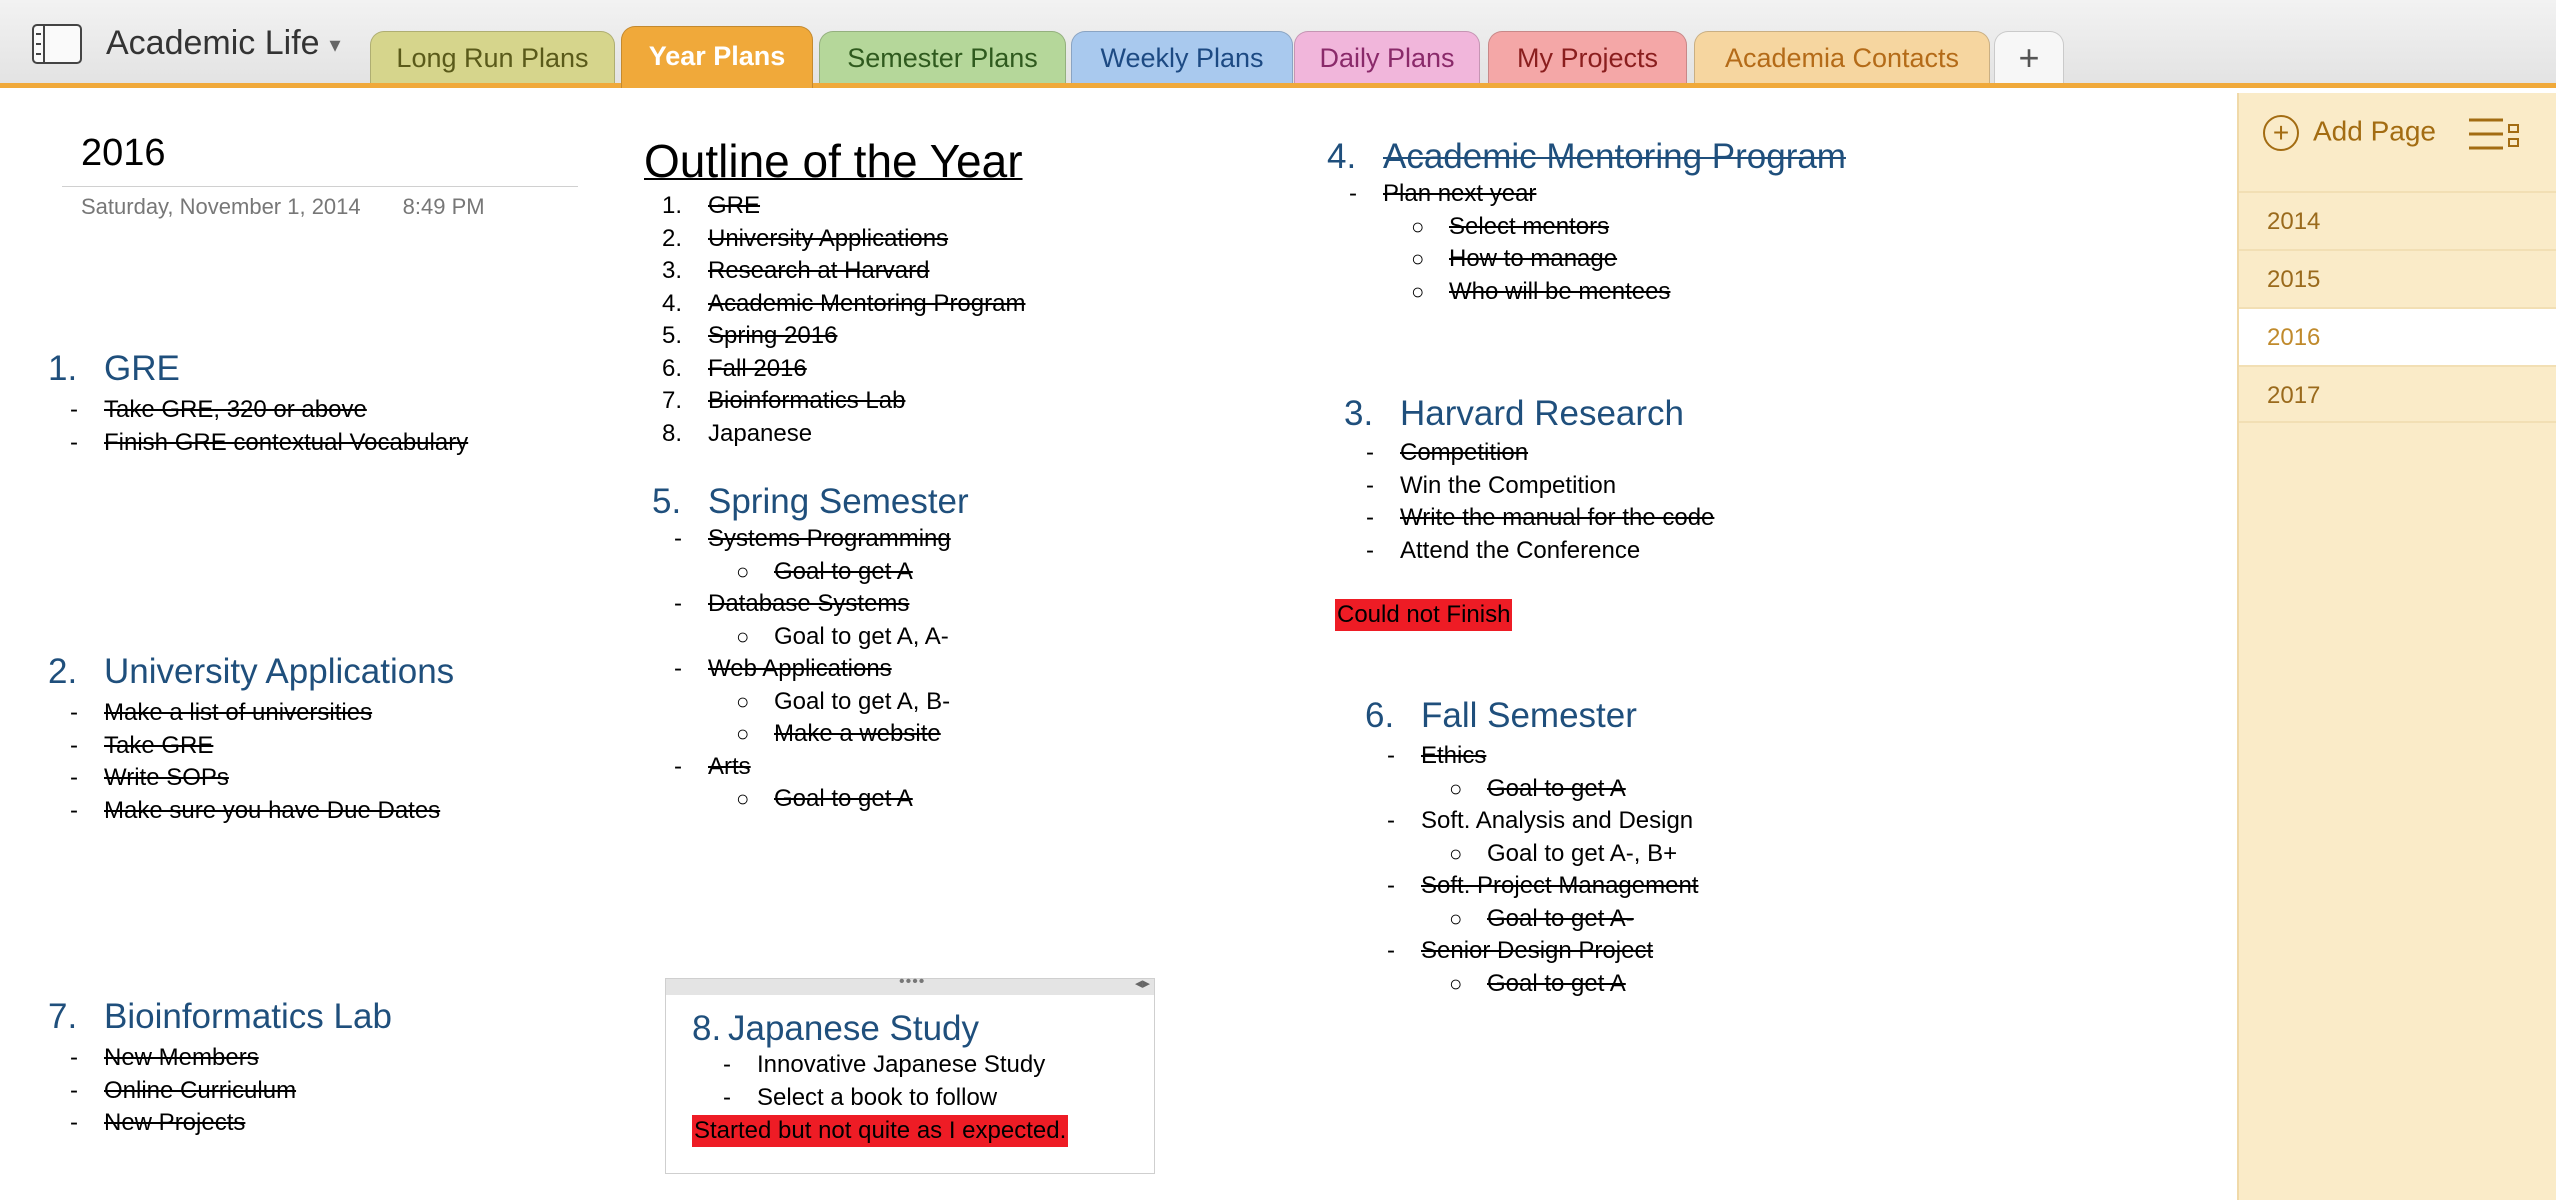  I want to click on list-item: - Make a list of universities, so click(255, 713).